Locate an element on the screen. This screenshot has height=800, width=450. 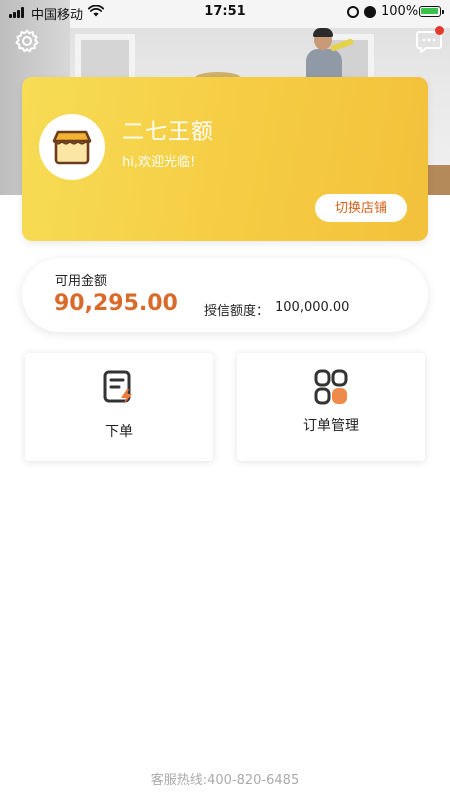
switch-store-button: 切换店铺 is located at coordinates (361, 208).